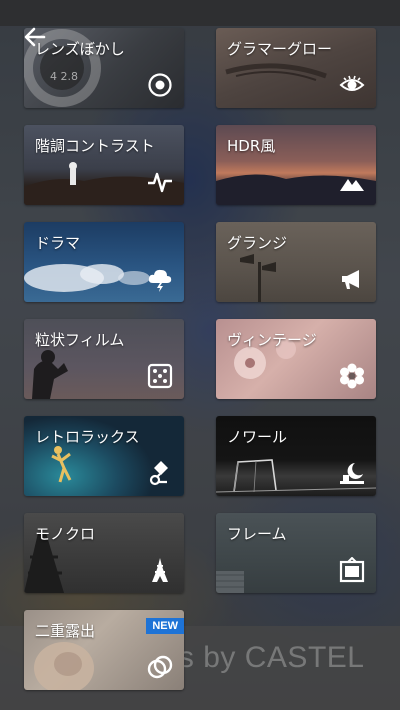 The height and width of the screenshot is (710, 400). I want to click on back-button, so click(35, 37).